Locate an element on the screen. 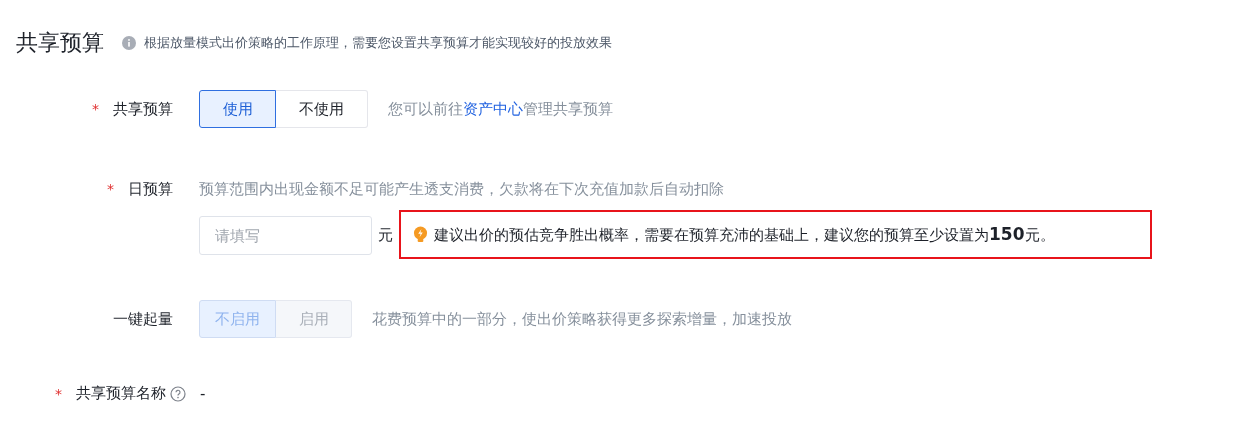  field-label: 共享预算 is located at coordinates (143, 109).